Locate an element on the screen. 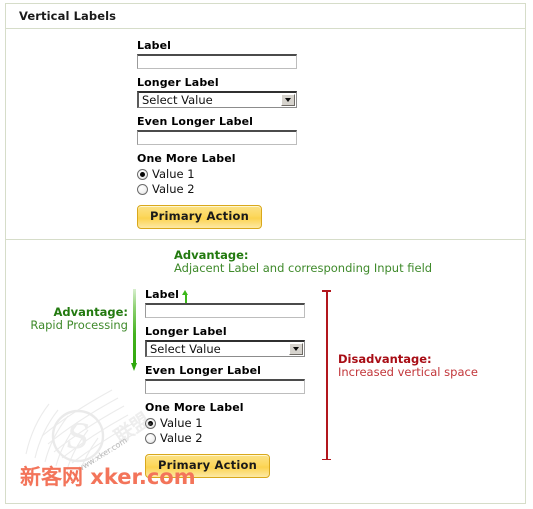 This screenshot has height=509, width=533. radio-option-value-1-annotated: Value 1 is located at coordinates (225, 423).